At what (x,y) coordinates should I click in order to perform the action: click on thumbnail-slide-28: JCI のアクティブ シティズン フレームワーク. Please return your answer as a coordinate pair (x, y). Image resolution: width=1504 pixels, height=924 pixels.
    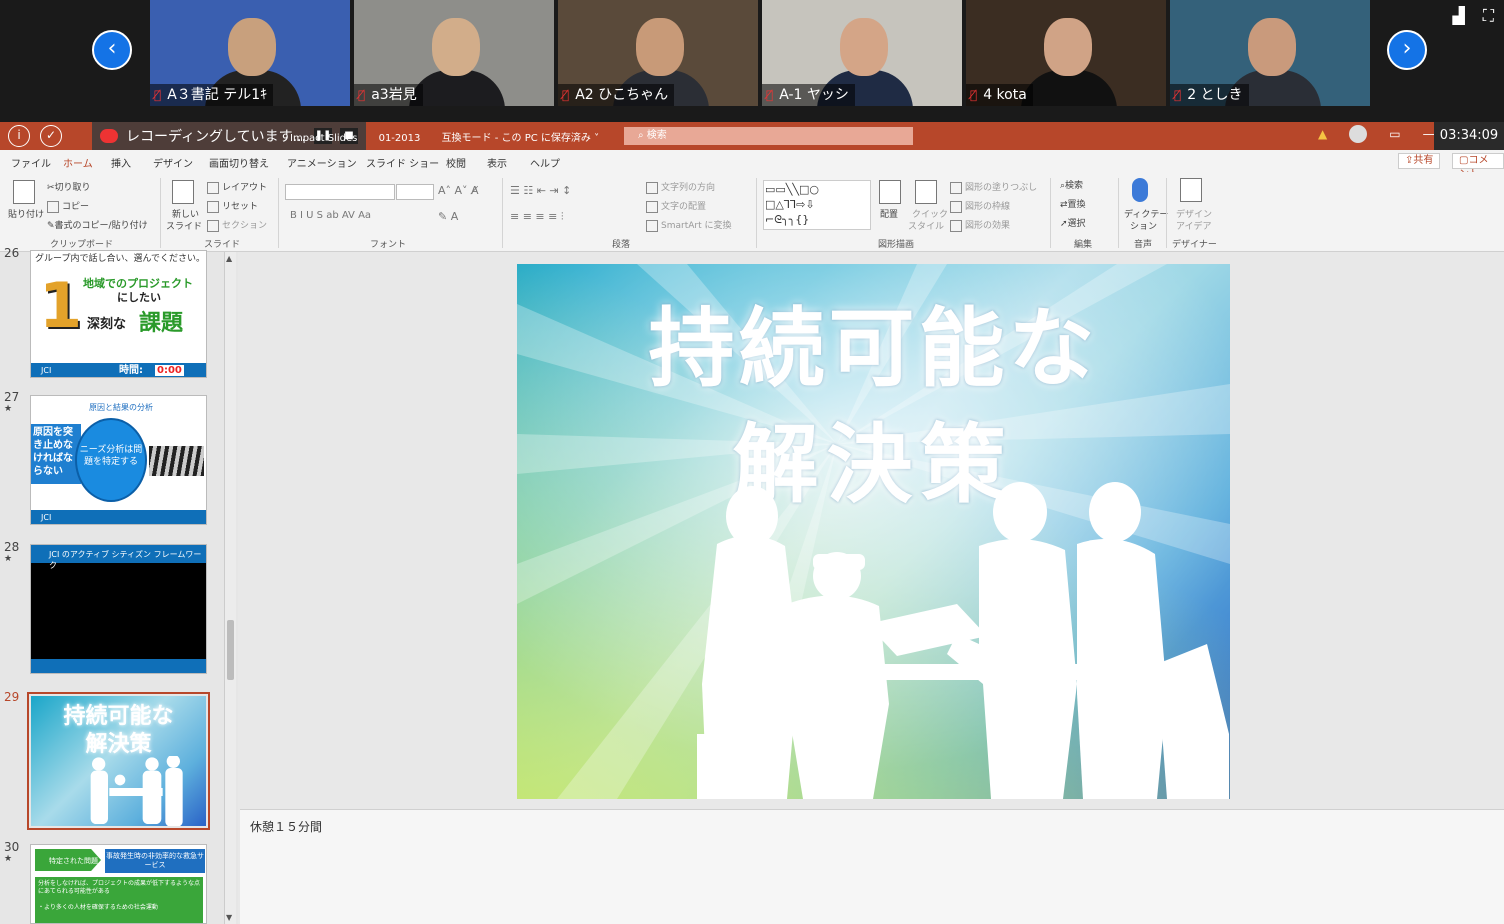
    Looking at the image, I should click on (118, 609).